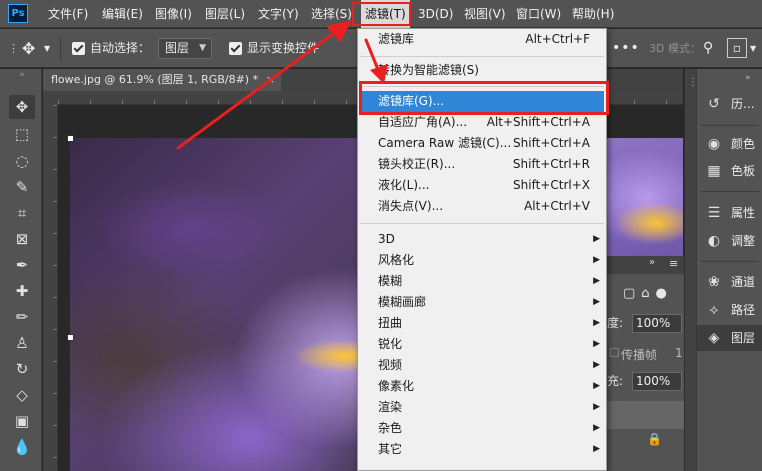  What do you see at coordinates (22, 265) in the screenshot?
I see `eyedropper-tool-icon: ✒` at bounding box center [22, 265].